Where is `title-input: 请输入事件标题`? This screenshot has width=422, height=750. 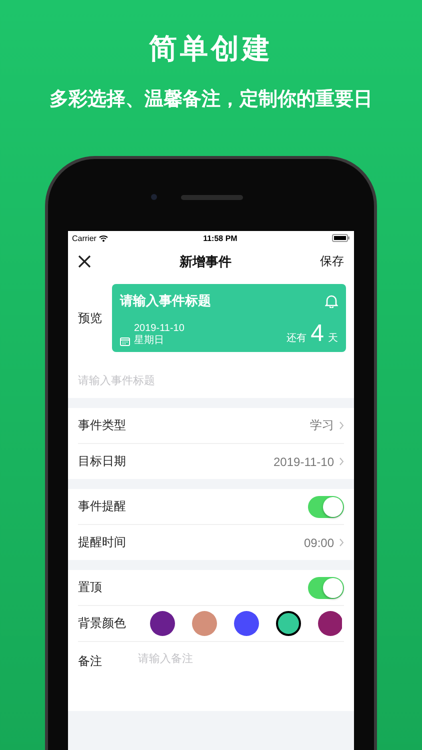
title-input: 请输入事件标题 is located at coordinates (211, 381).